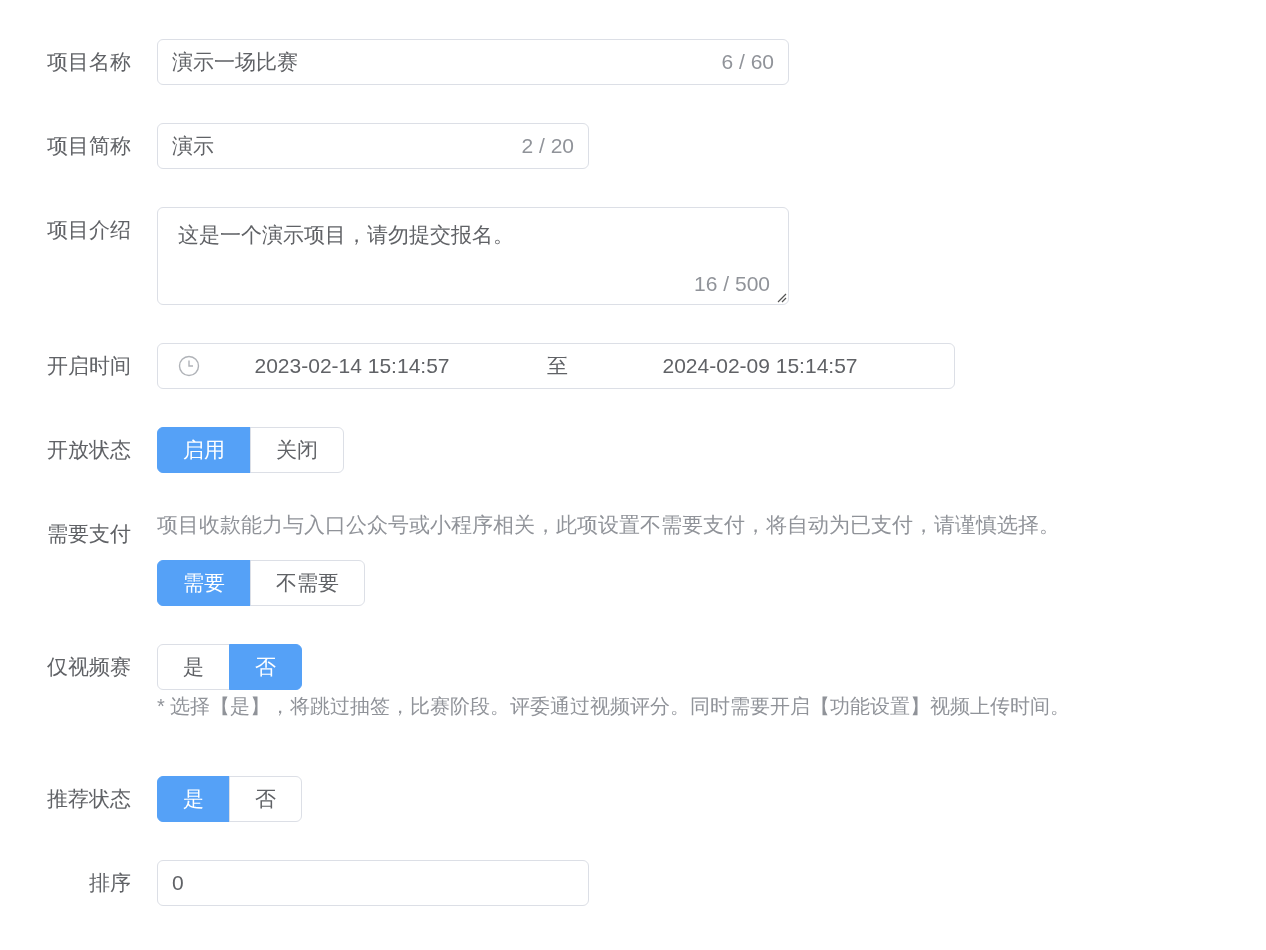 This screenshot has height=950, width=1266. I want to click on resize-handle-icon, so click(781, 297).